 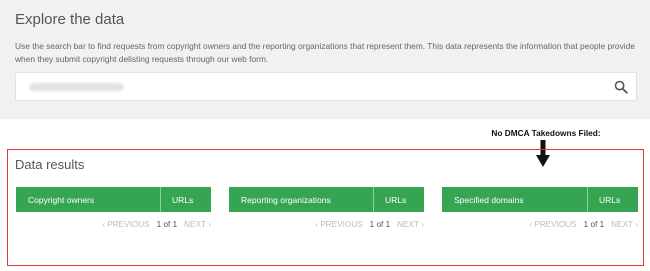 What do you see at coordinates (113, 199) in the screenshot?
I see `copyright-owners-header: Copyright owners URLs` at bounding box center [113, 199].